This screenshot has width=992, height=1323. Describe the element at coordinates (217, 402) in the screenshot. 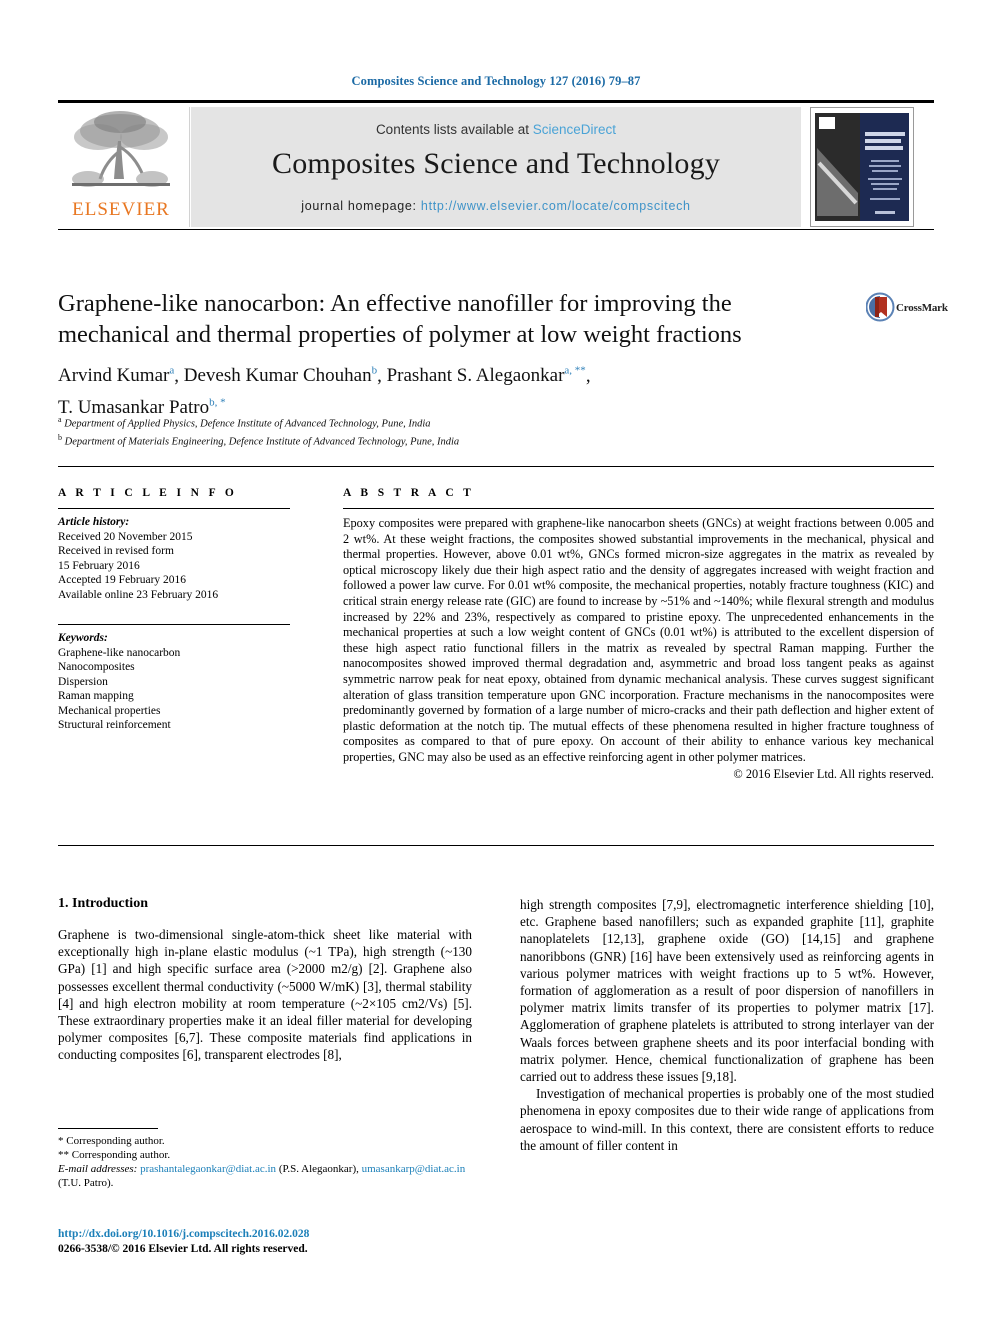

I see `author-4-marks: b, *` at that location.